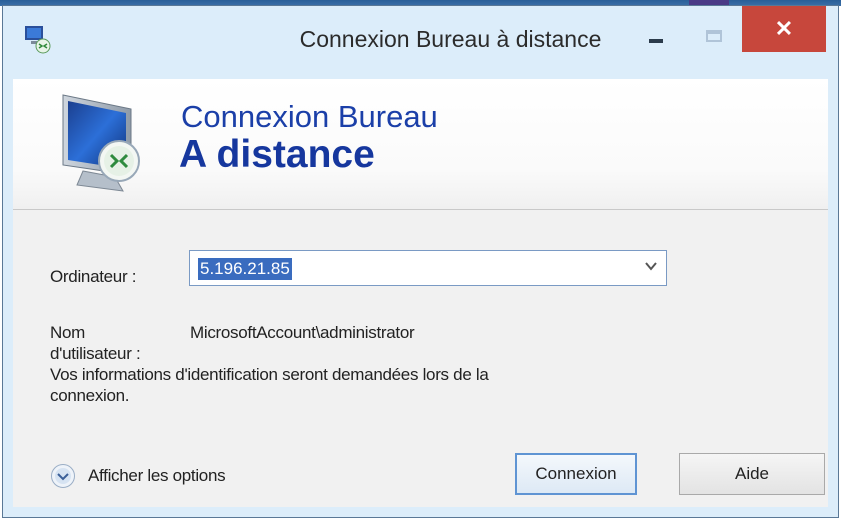 The image size is (841, 520). I want to click on computer-combobox: 5.196.21.85, so click(428, 268).